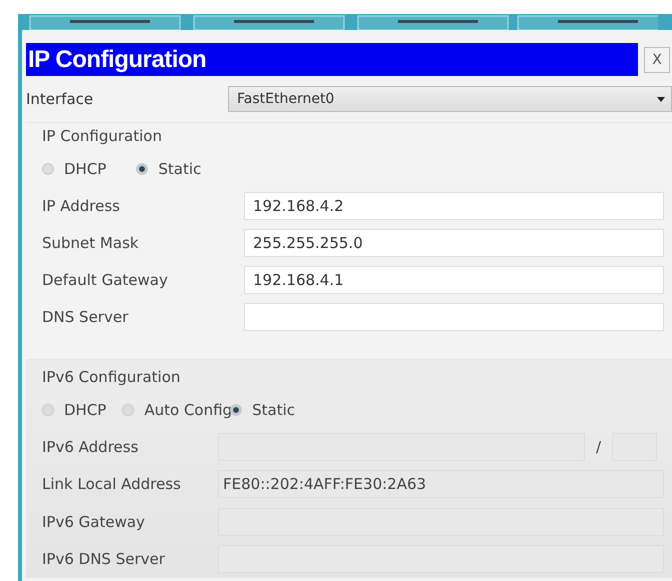  I want to click on radio-option: Auto Config, so click(177, 410).